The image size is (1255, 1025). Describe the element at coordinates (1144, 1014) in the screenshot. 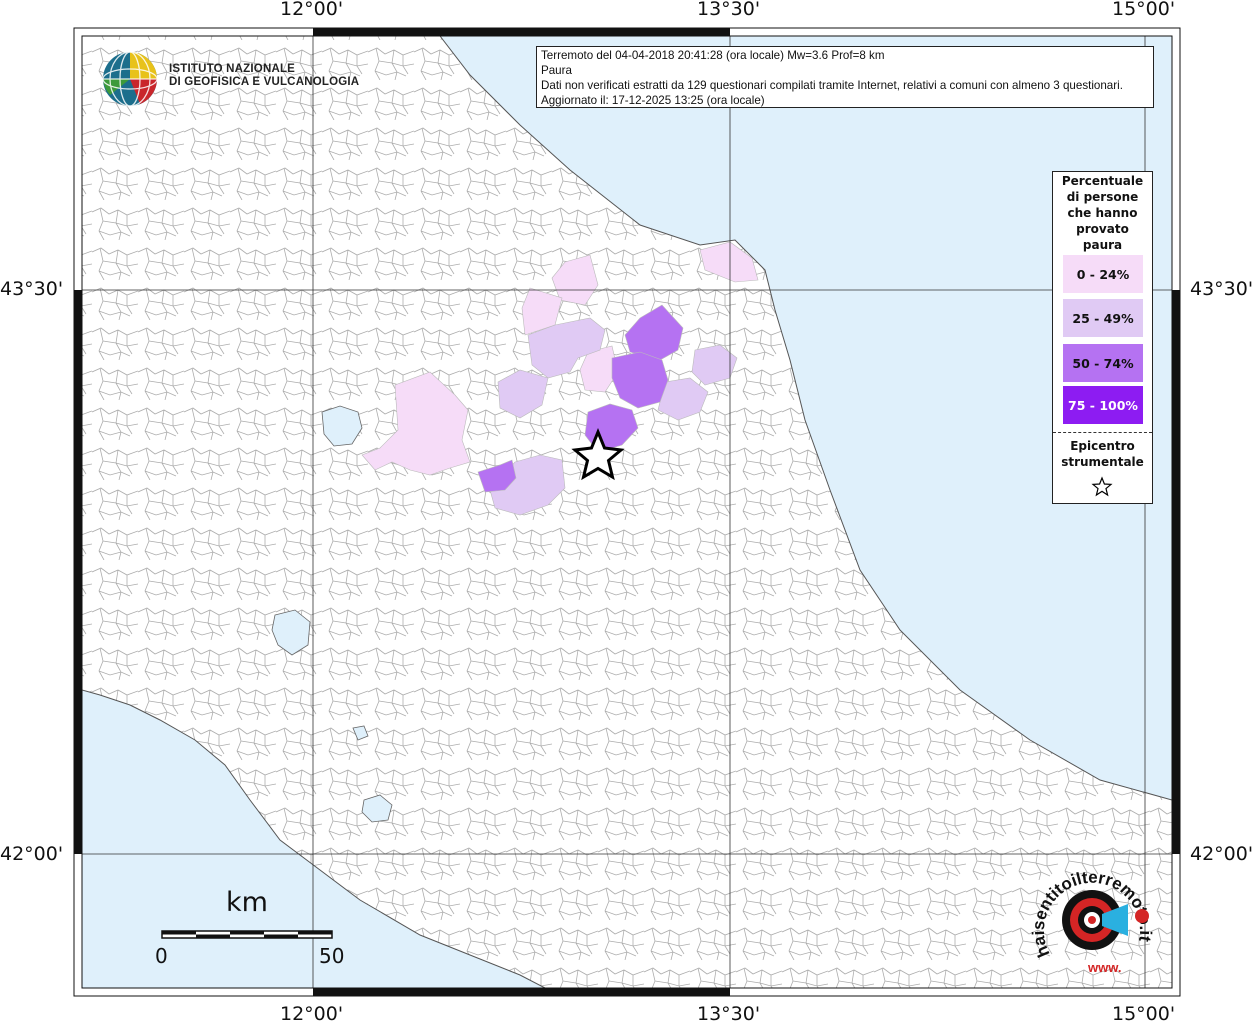

I see `lon-label-bottom-15: 15°00'` at that location.